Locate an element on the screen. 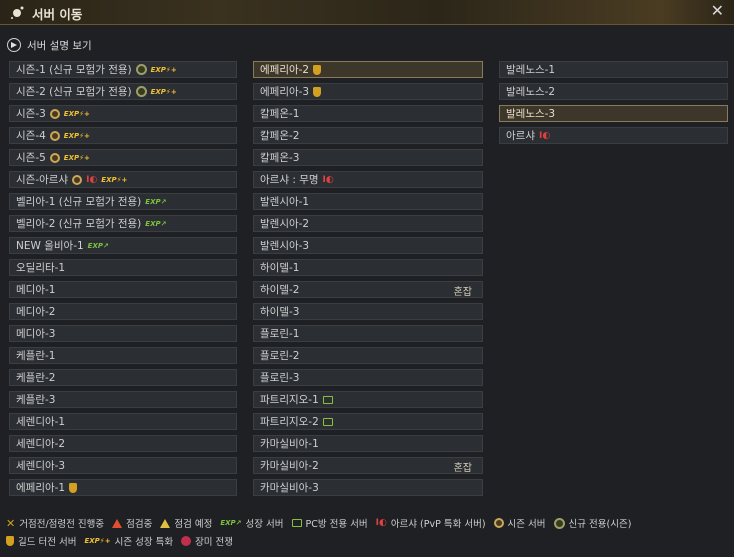 The width and height of the screenshot is (734, 557). legend-label: 점검중 is located at coordinates (139, 524).